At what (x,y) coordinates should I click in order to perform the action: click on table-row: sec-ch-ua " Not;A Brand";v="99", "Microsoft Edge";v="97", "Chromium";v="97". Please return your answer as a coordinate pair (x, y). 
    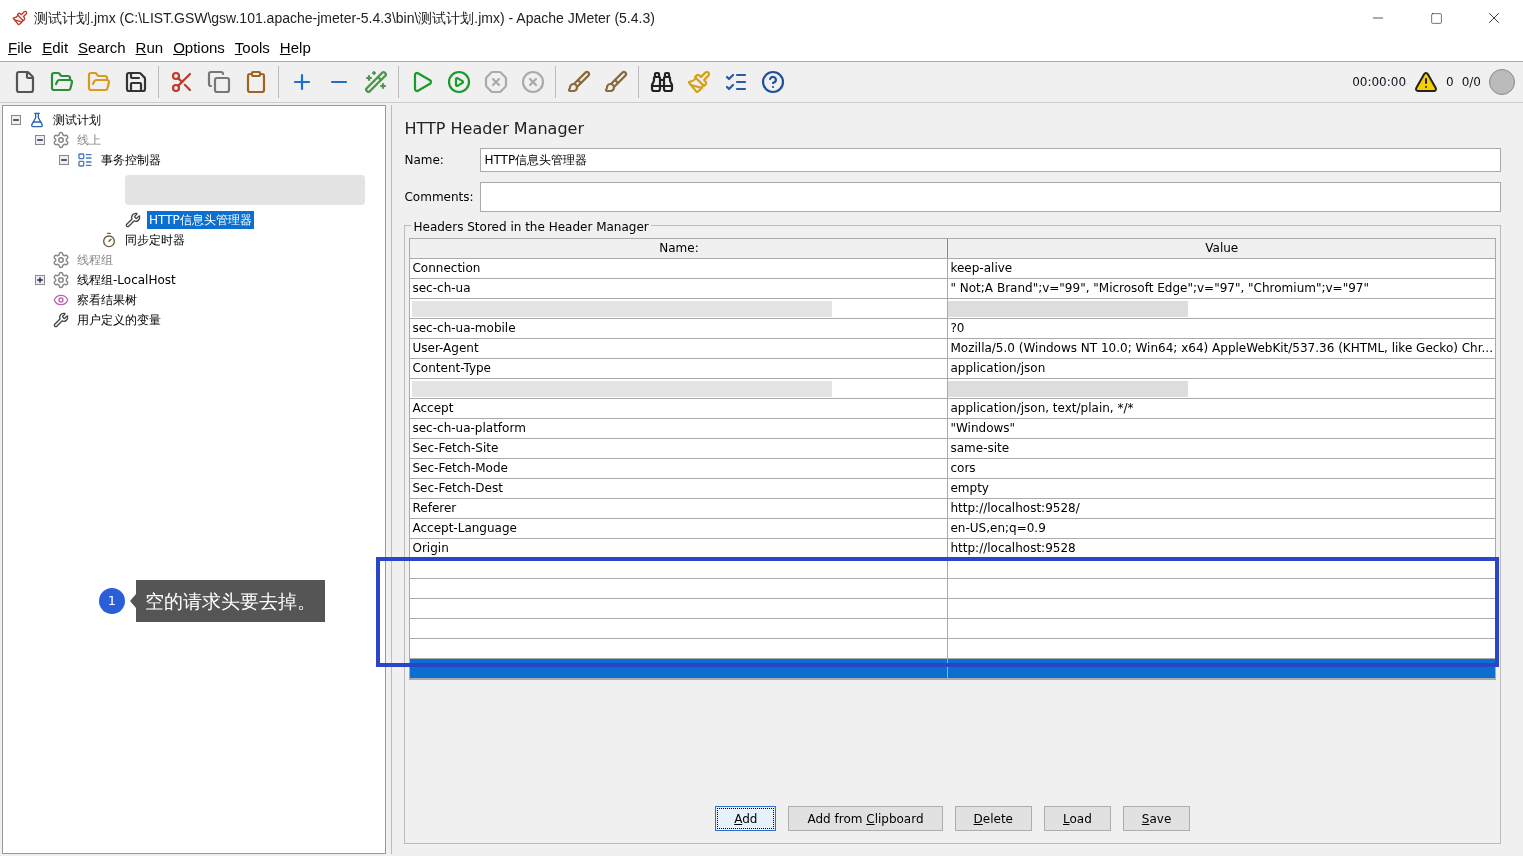
    Looking at the image, I should click on (952, 289).